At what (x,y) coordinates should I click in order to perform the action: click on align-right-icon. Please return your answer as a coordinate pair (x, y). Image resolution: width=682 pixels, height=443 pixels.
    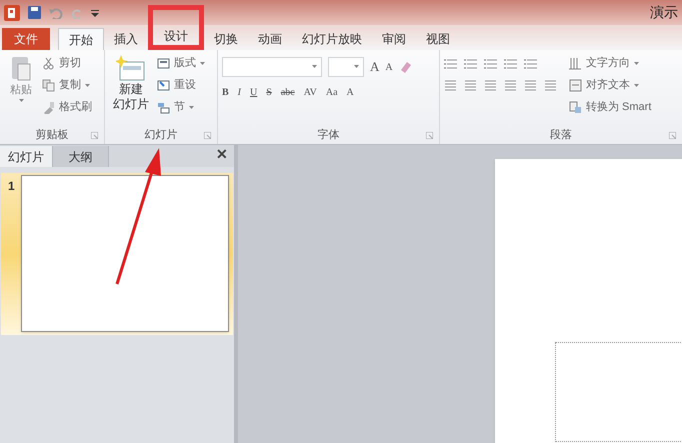
    Looking at the image, I should click on (490, 85).